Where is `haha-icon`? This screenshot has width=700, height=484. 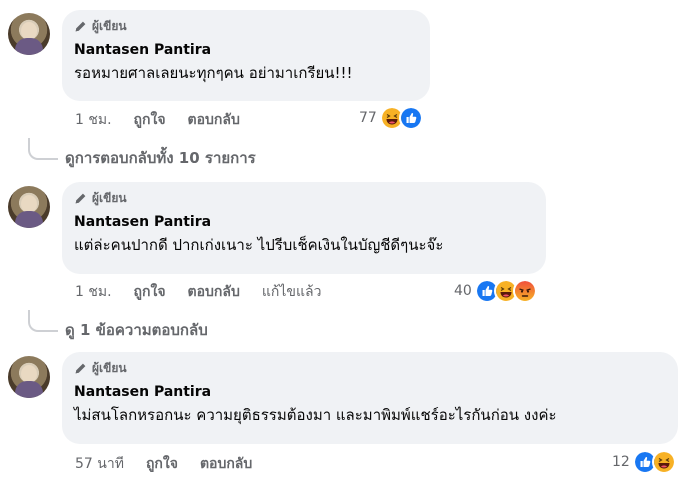 haha-icon is located at coordinates (663, 462).